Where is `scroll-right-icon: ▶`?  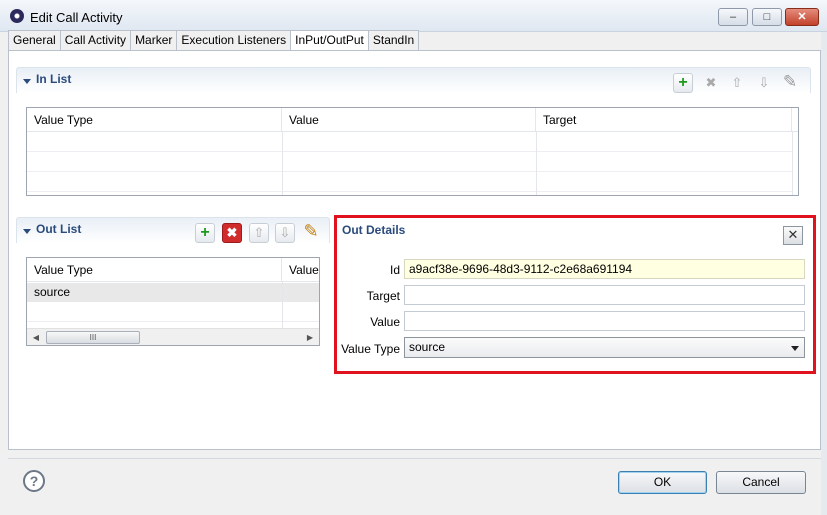 scroll-right-icon: ▶ is located at coordinates (310, 337).